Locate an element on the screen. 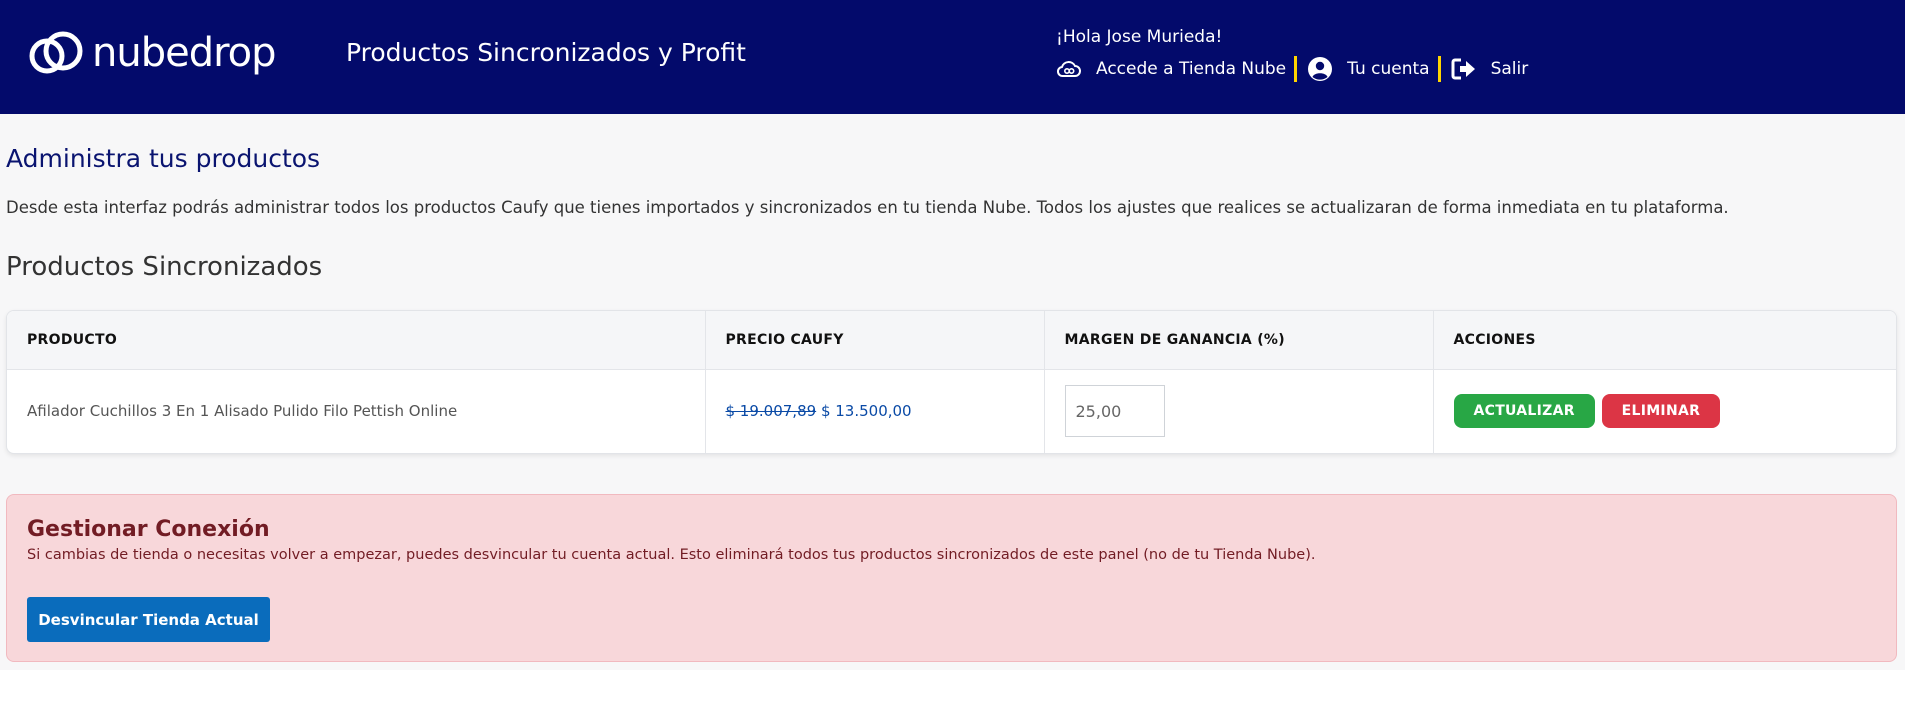  column-header-actions: ACCIONES is located at coordinates (1664, 340).